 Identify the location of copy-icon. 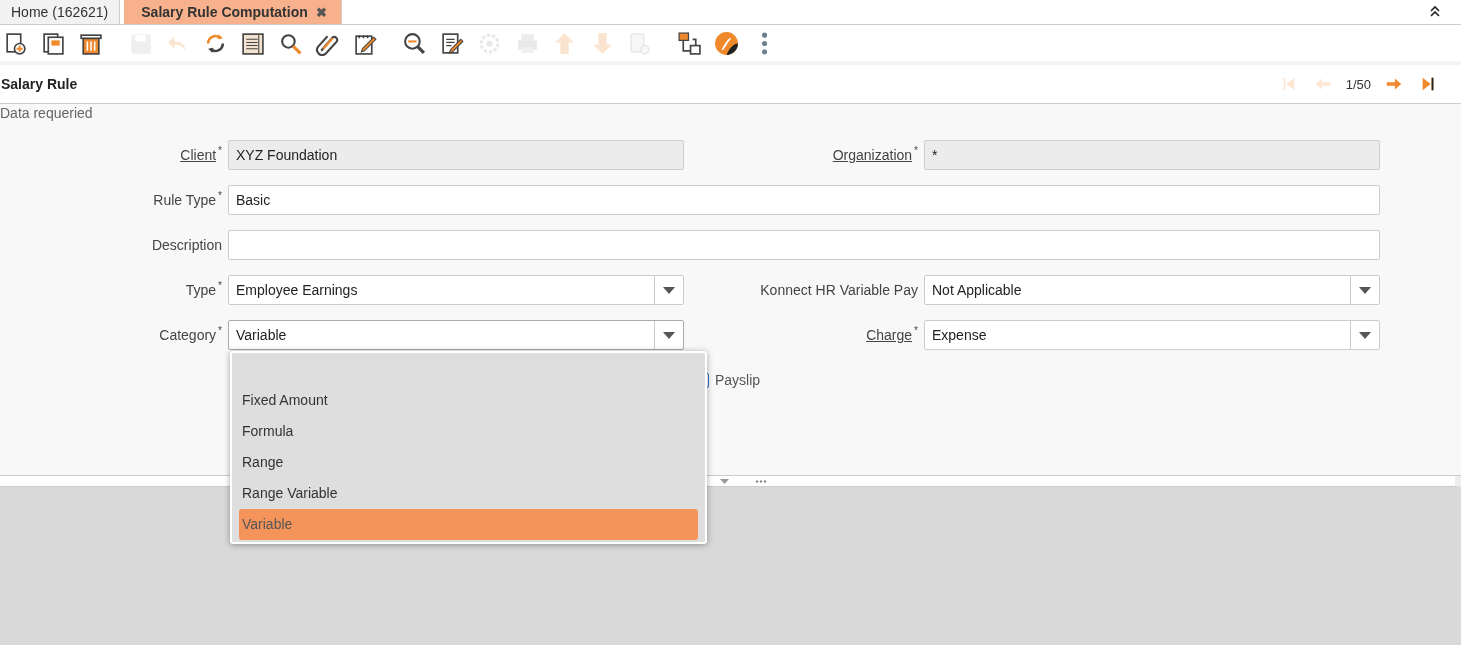
(53, 43).